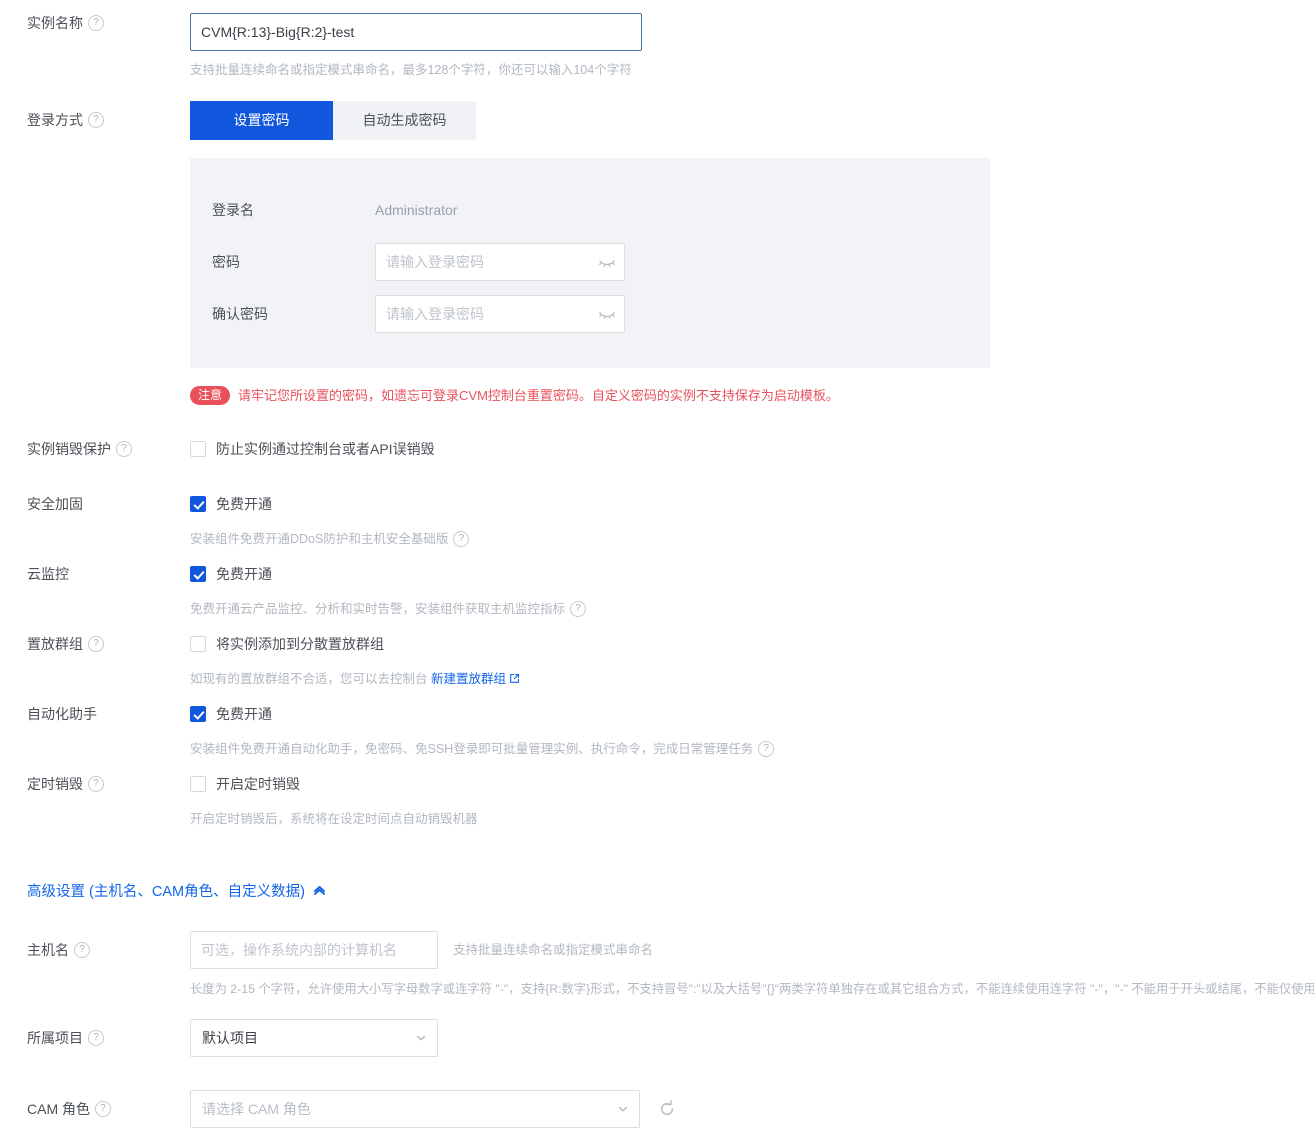 The height and width of the screenshot is (1128, 1314). Describe the element at coordinates (752, 661) in the screenshot. I see `field-placement-group: 将实例添加到分散置放群组 如现有的置放群组不合适，您可以去控制台 新建置放群组` at that location.